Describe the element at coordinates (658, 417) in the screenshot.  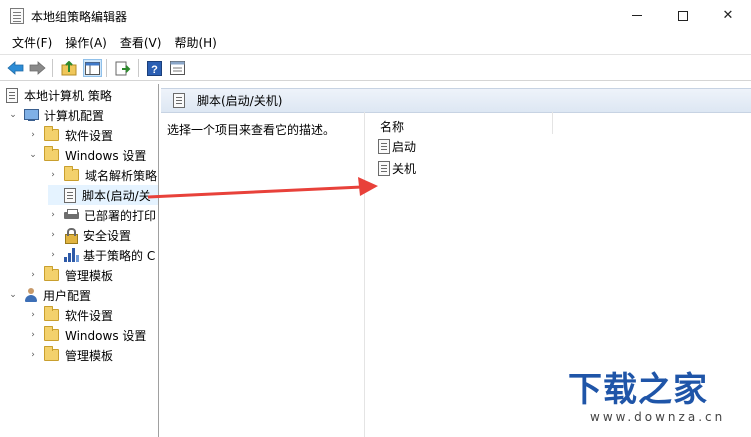
I see `watermark-url: www.downza.cn` at that location.